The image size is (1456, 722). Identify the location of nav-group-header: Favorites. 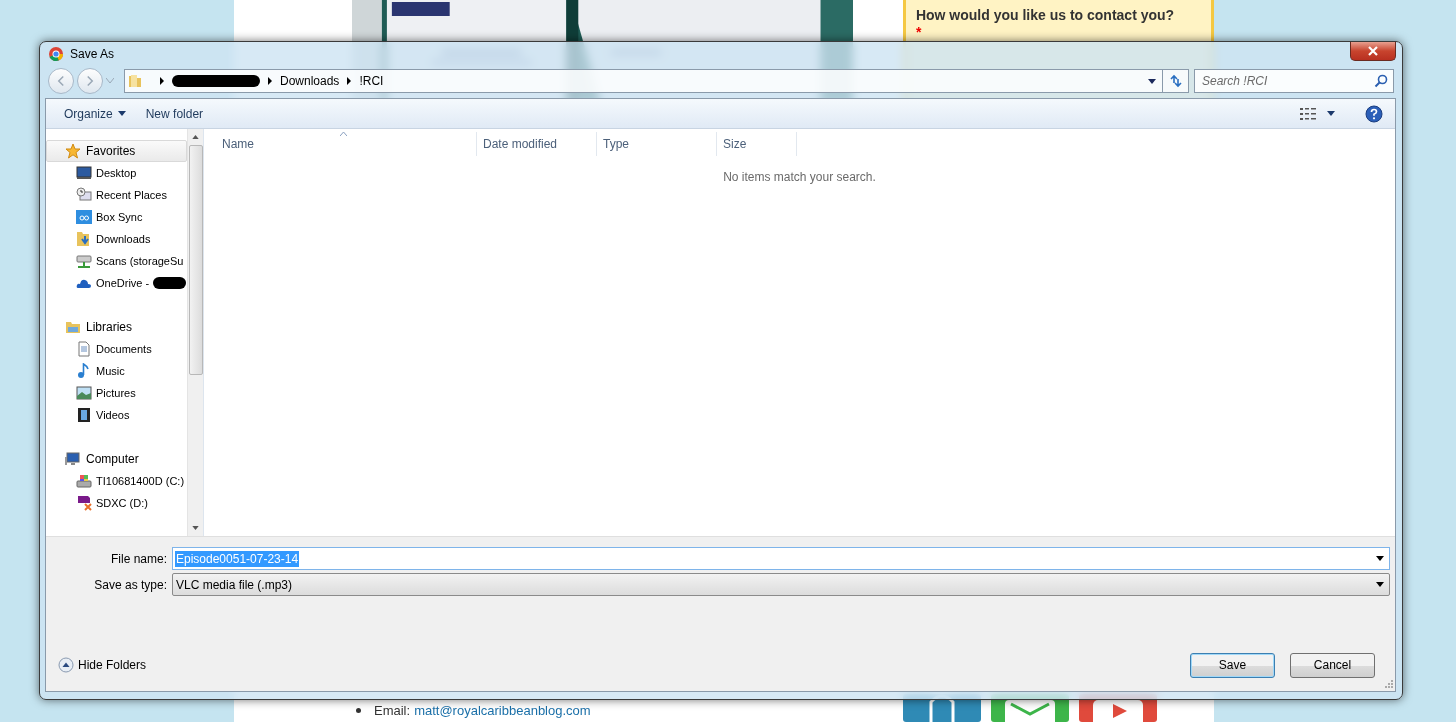
(116, 151).